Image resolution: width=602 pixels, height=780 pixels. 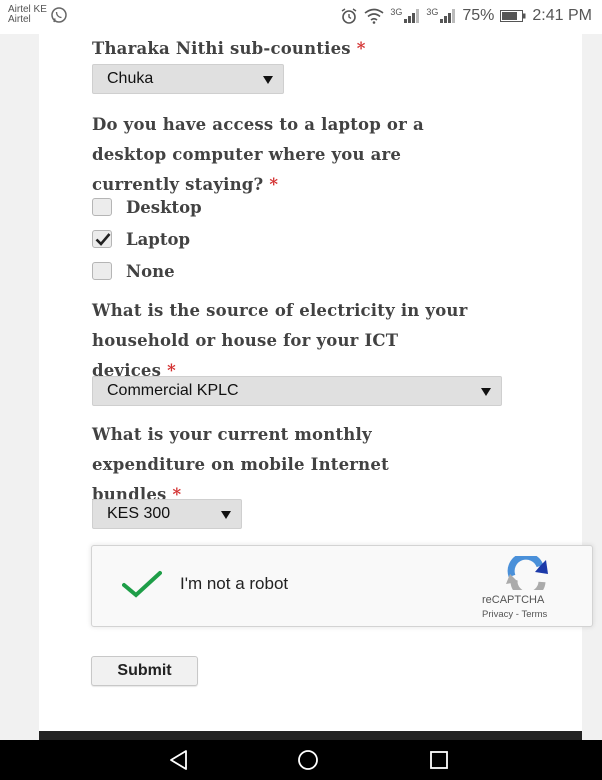 What do you see at coordinates (527, 573) in the screenshot?
I see `recaptcha-logo-icon` at bounding box center [527, 573].